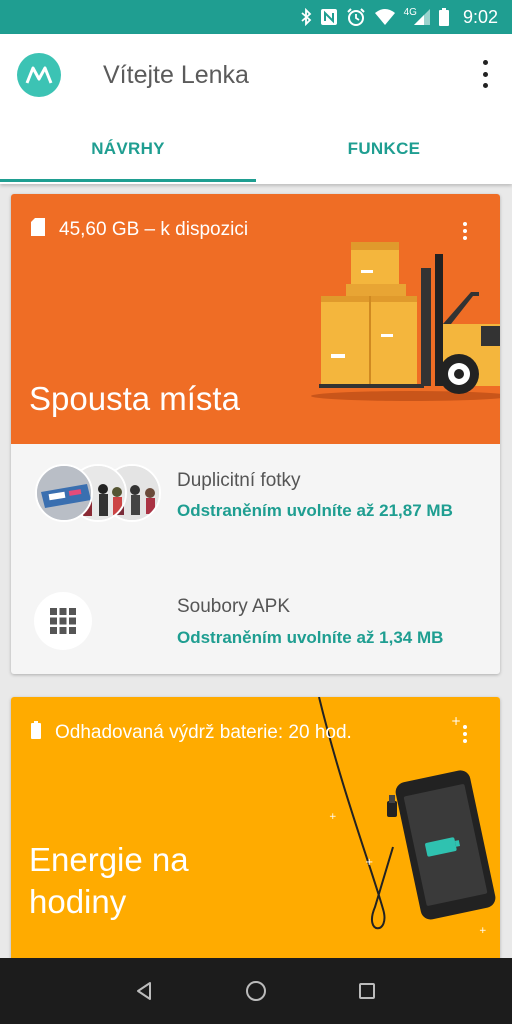 Image resolution: width=512 pixels, height=1024 pixels. I want to click on tab-indicator, so click(128, 180).